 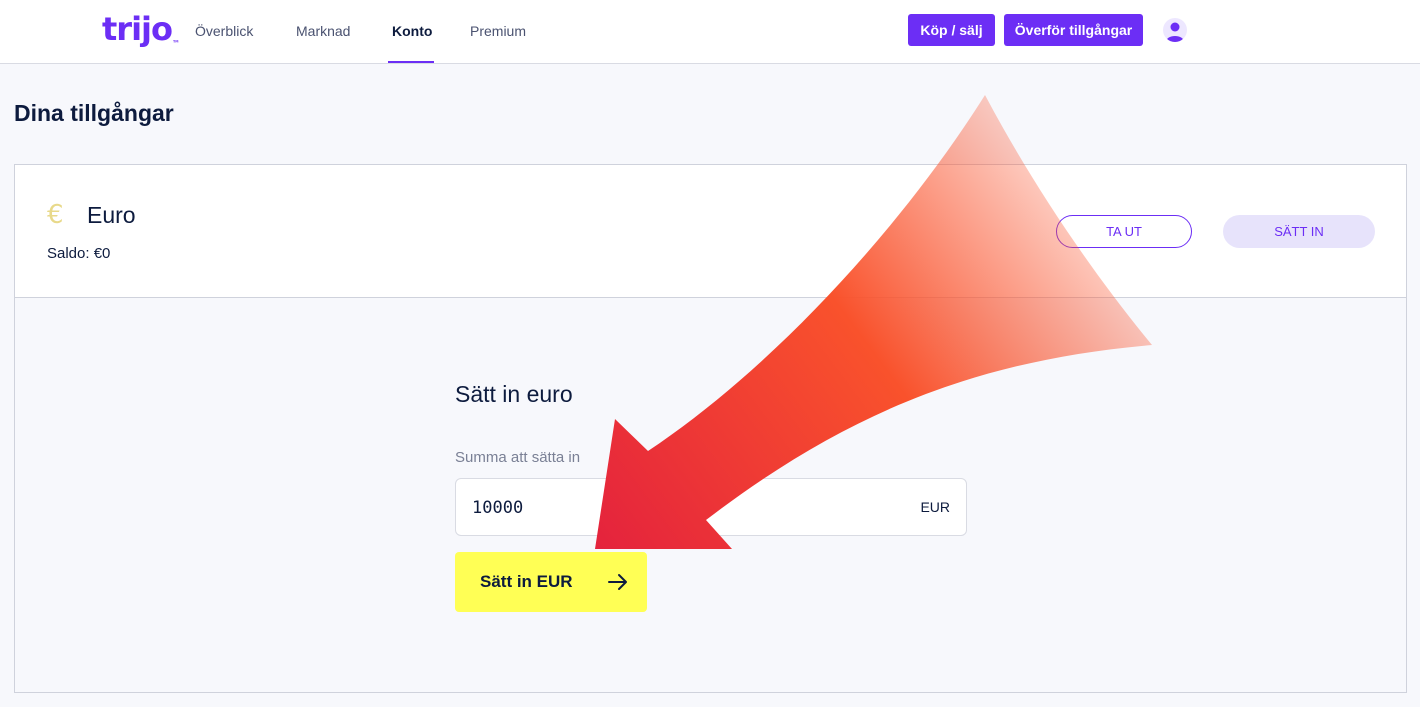 What do you see at coordinates (323, 31) in the screenshot?
I see `nav-item-marknad: Marknad` at bounding box center [323, 31].